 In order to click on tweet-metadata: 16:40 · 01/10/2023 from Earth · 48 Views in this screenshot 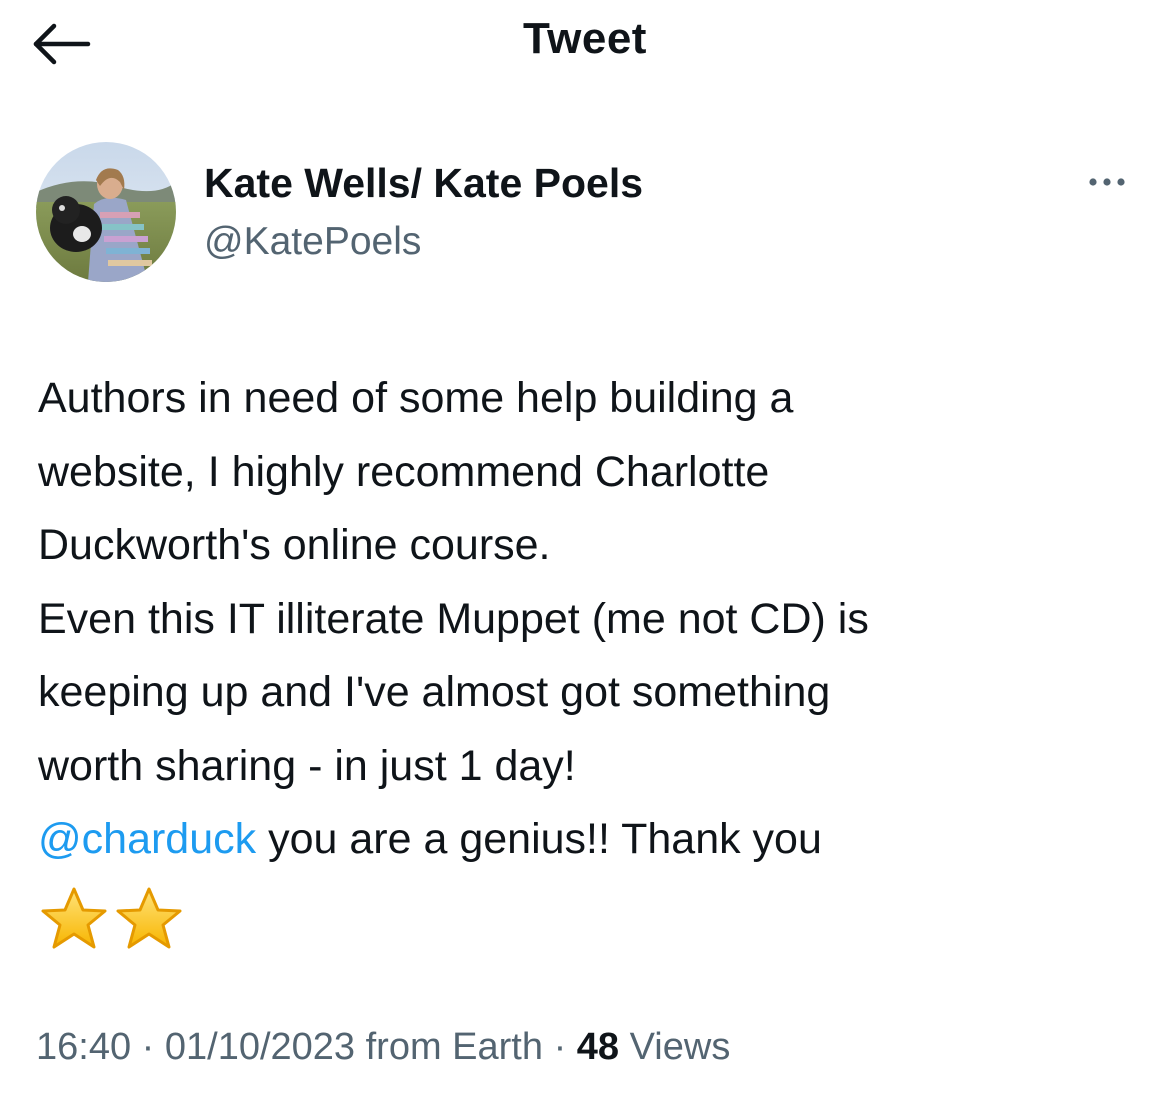, I will do `click(383, 1047)`.